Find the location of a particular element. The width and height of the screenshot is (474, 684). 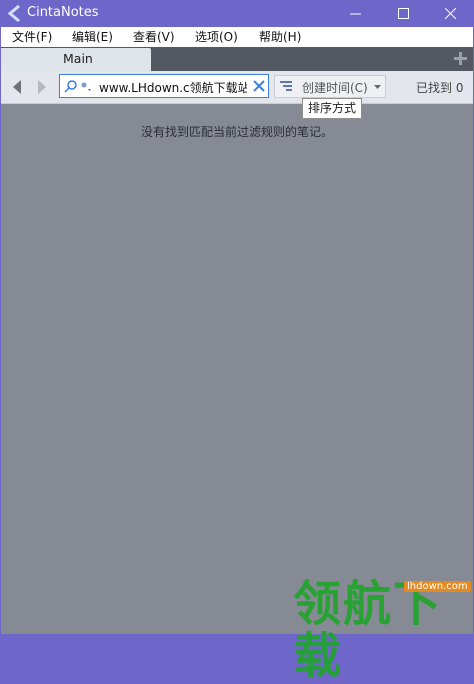

maximize-button is located at coordinates (403, 13).